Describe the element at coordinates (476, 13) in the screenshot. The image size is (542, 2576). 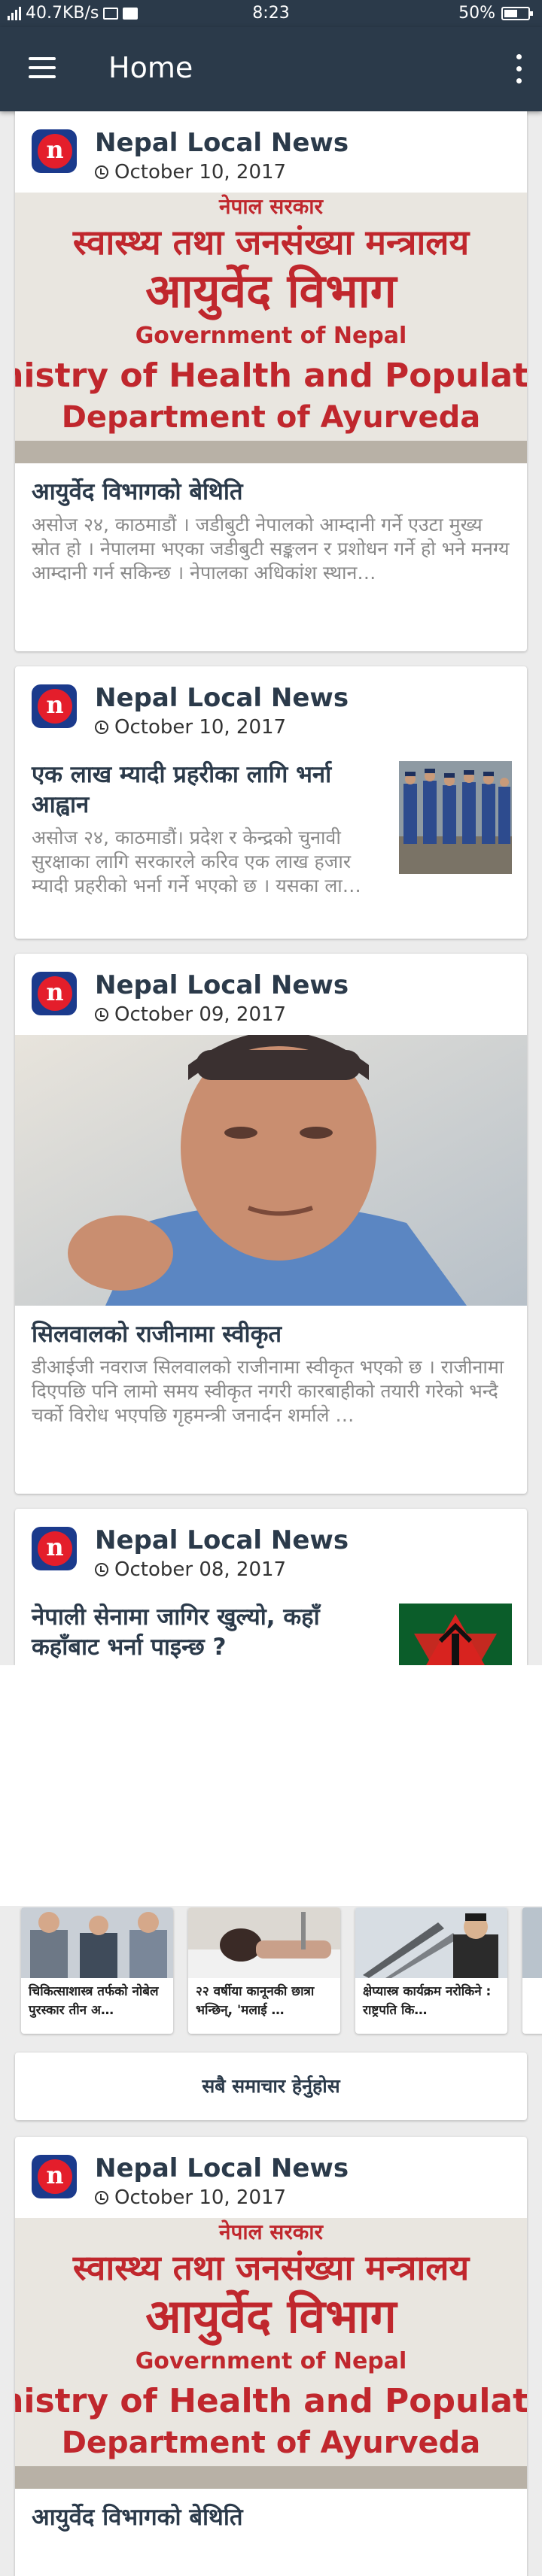
I see `battery-percent: 50%` at that location.